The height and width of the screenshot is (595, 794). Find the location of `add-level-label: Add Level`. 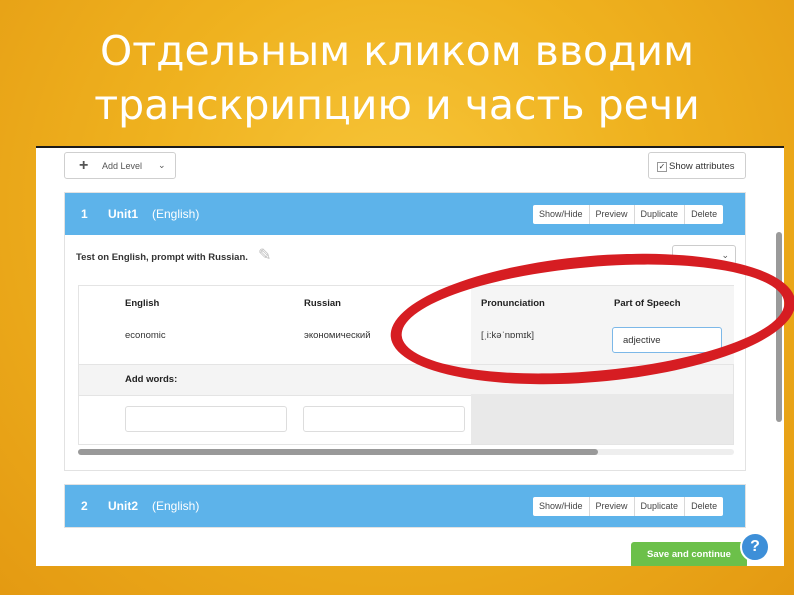

add-level-label: Add Level is located at coordinates (122, 166).